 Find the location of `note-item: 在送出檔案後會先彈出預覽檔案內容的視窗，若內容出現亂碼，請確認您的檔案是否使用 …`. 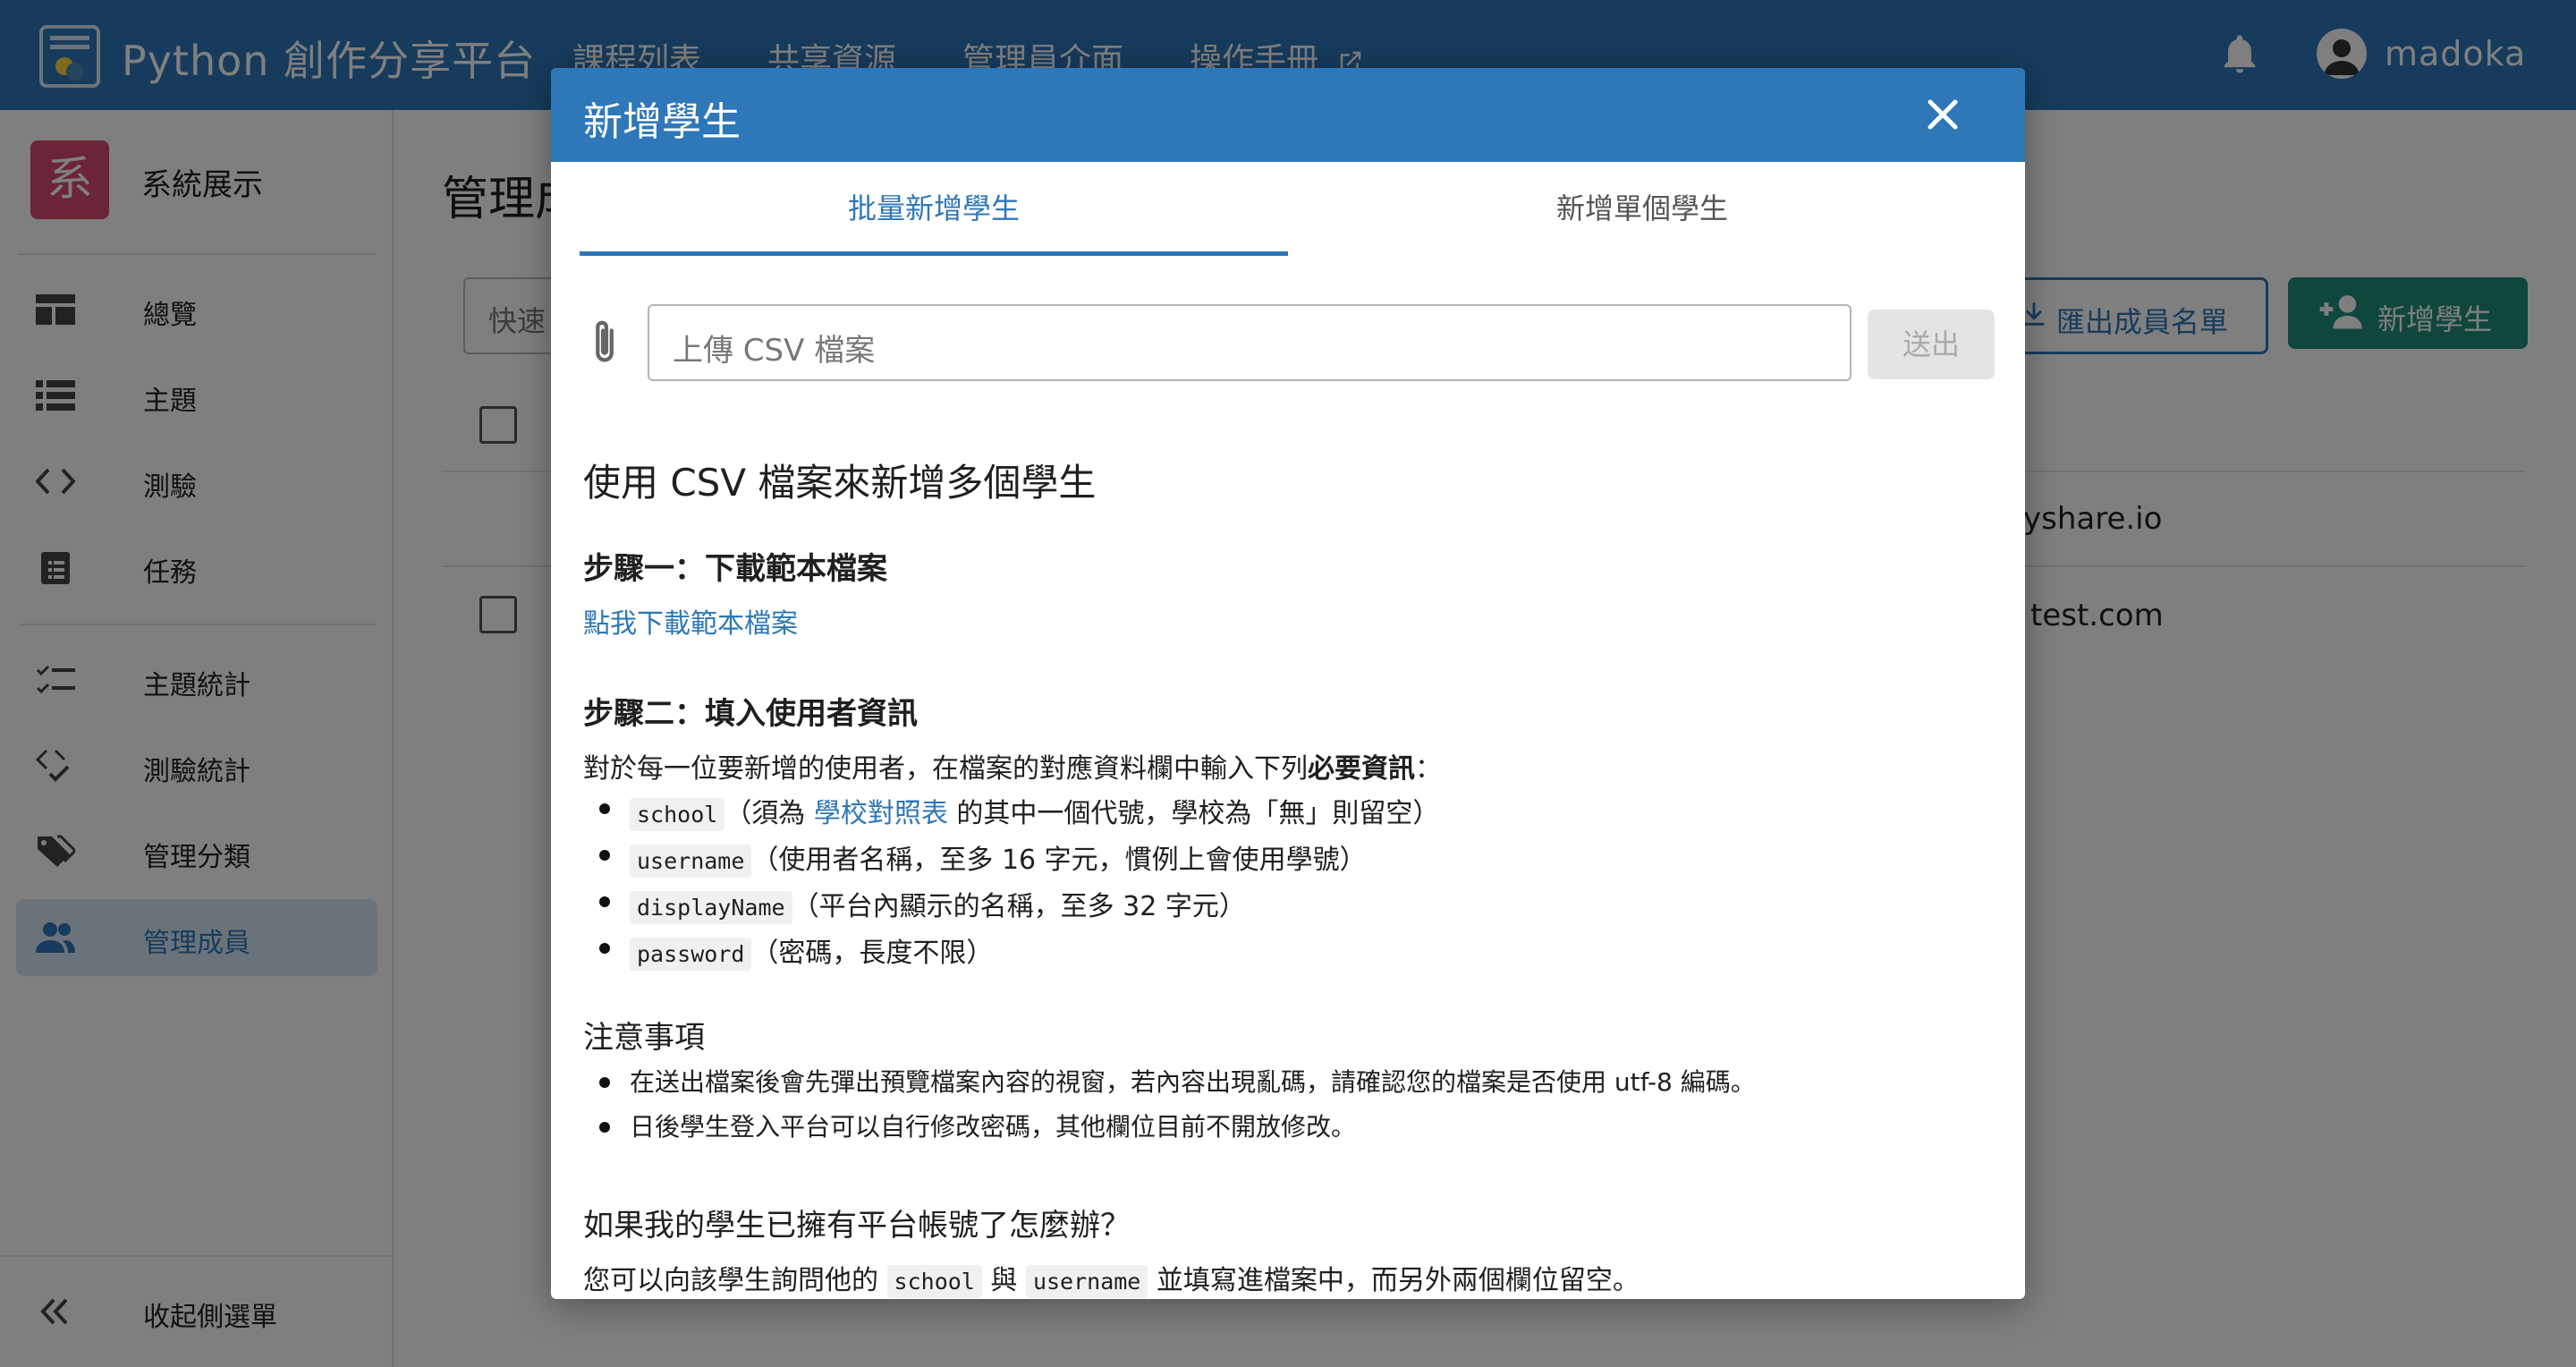

note-item: 在送出檔案後會先彈出預覽檔案內容的視窗，若內容出現亂碼，請確認您的檔案是否使用 … is located at coordinates (1193, 1082).